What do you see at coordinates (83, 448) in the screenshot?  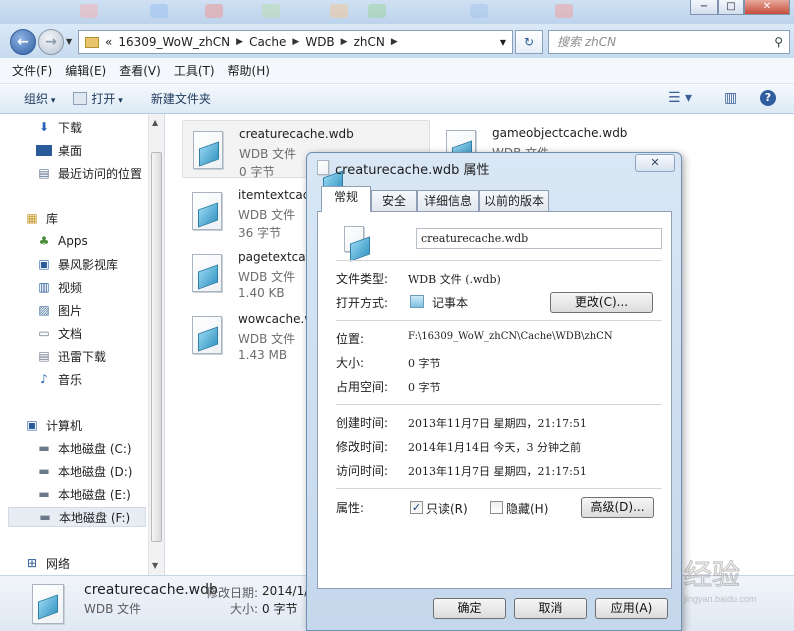 I see `nav-item-drive-c: ▬ 本地磁盘 (C:)` at bounding box center [83, 448].